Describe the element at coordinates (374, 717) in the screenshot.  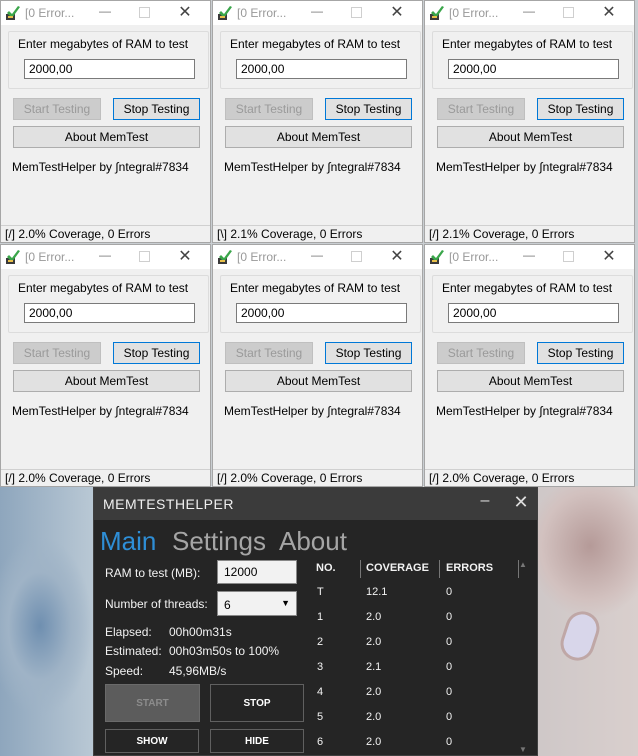
I see `row-coverage: 2.0` at that location.